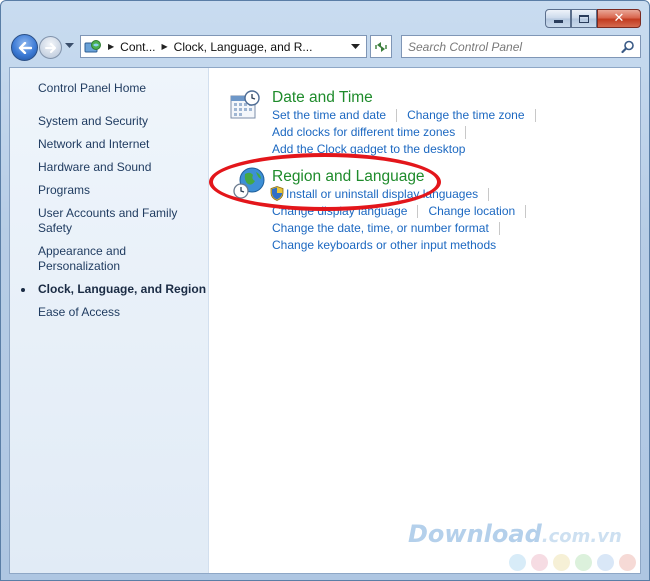 This screenshot has height=581, width=650. What do you see at coordinates (69, 46) in the screenshot?
I see `recent-pages-dropdown-icon` at bounding box center [69, 46].